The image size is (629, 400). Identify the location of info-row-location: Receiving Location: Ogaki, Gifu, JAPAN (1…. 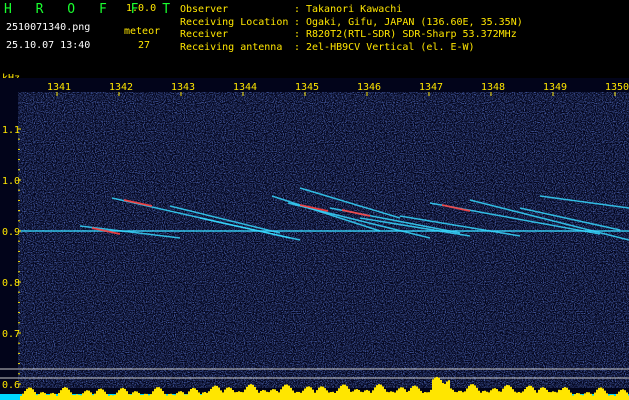
(351, 22).